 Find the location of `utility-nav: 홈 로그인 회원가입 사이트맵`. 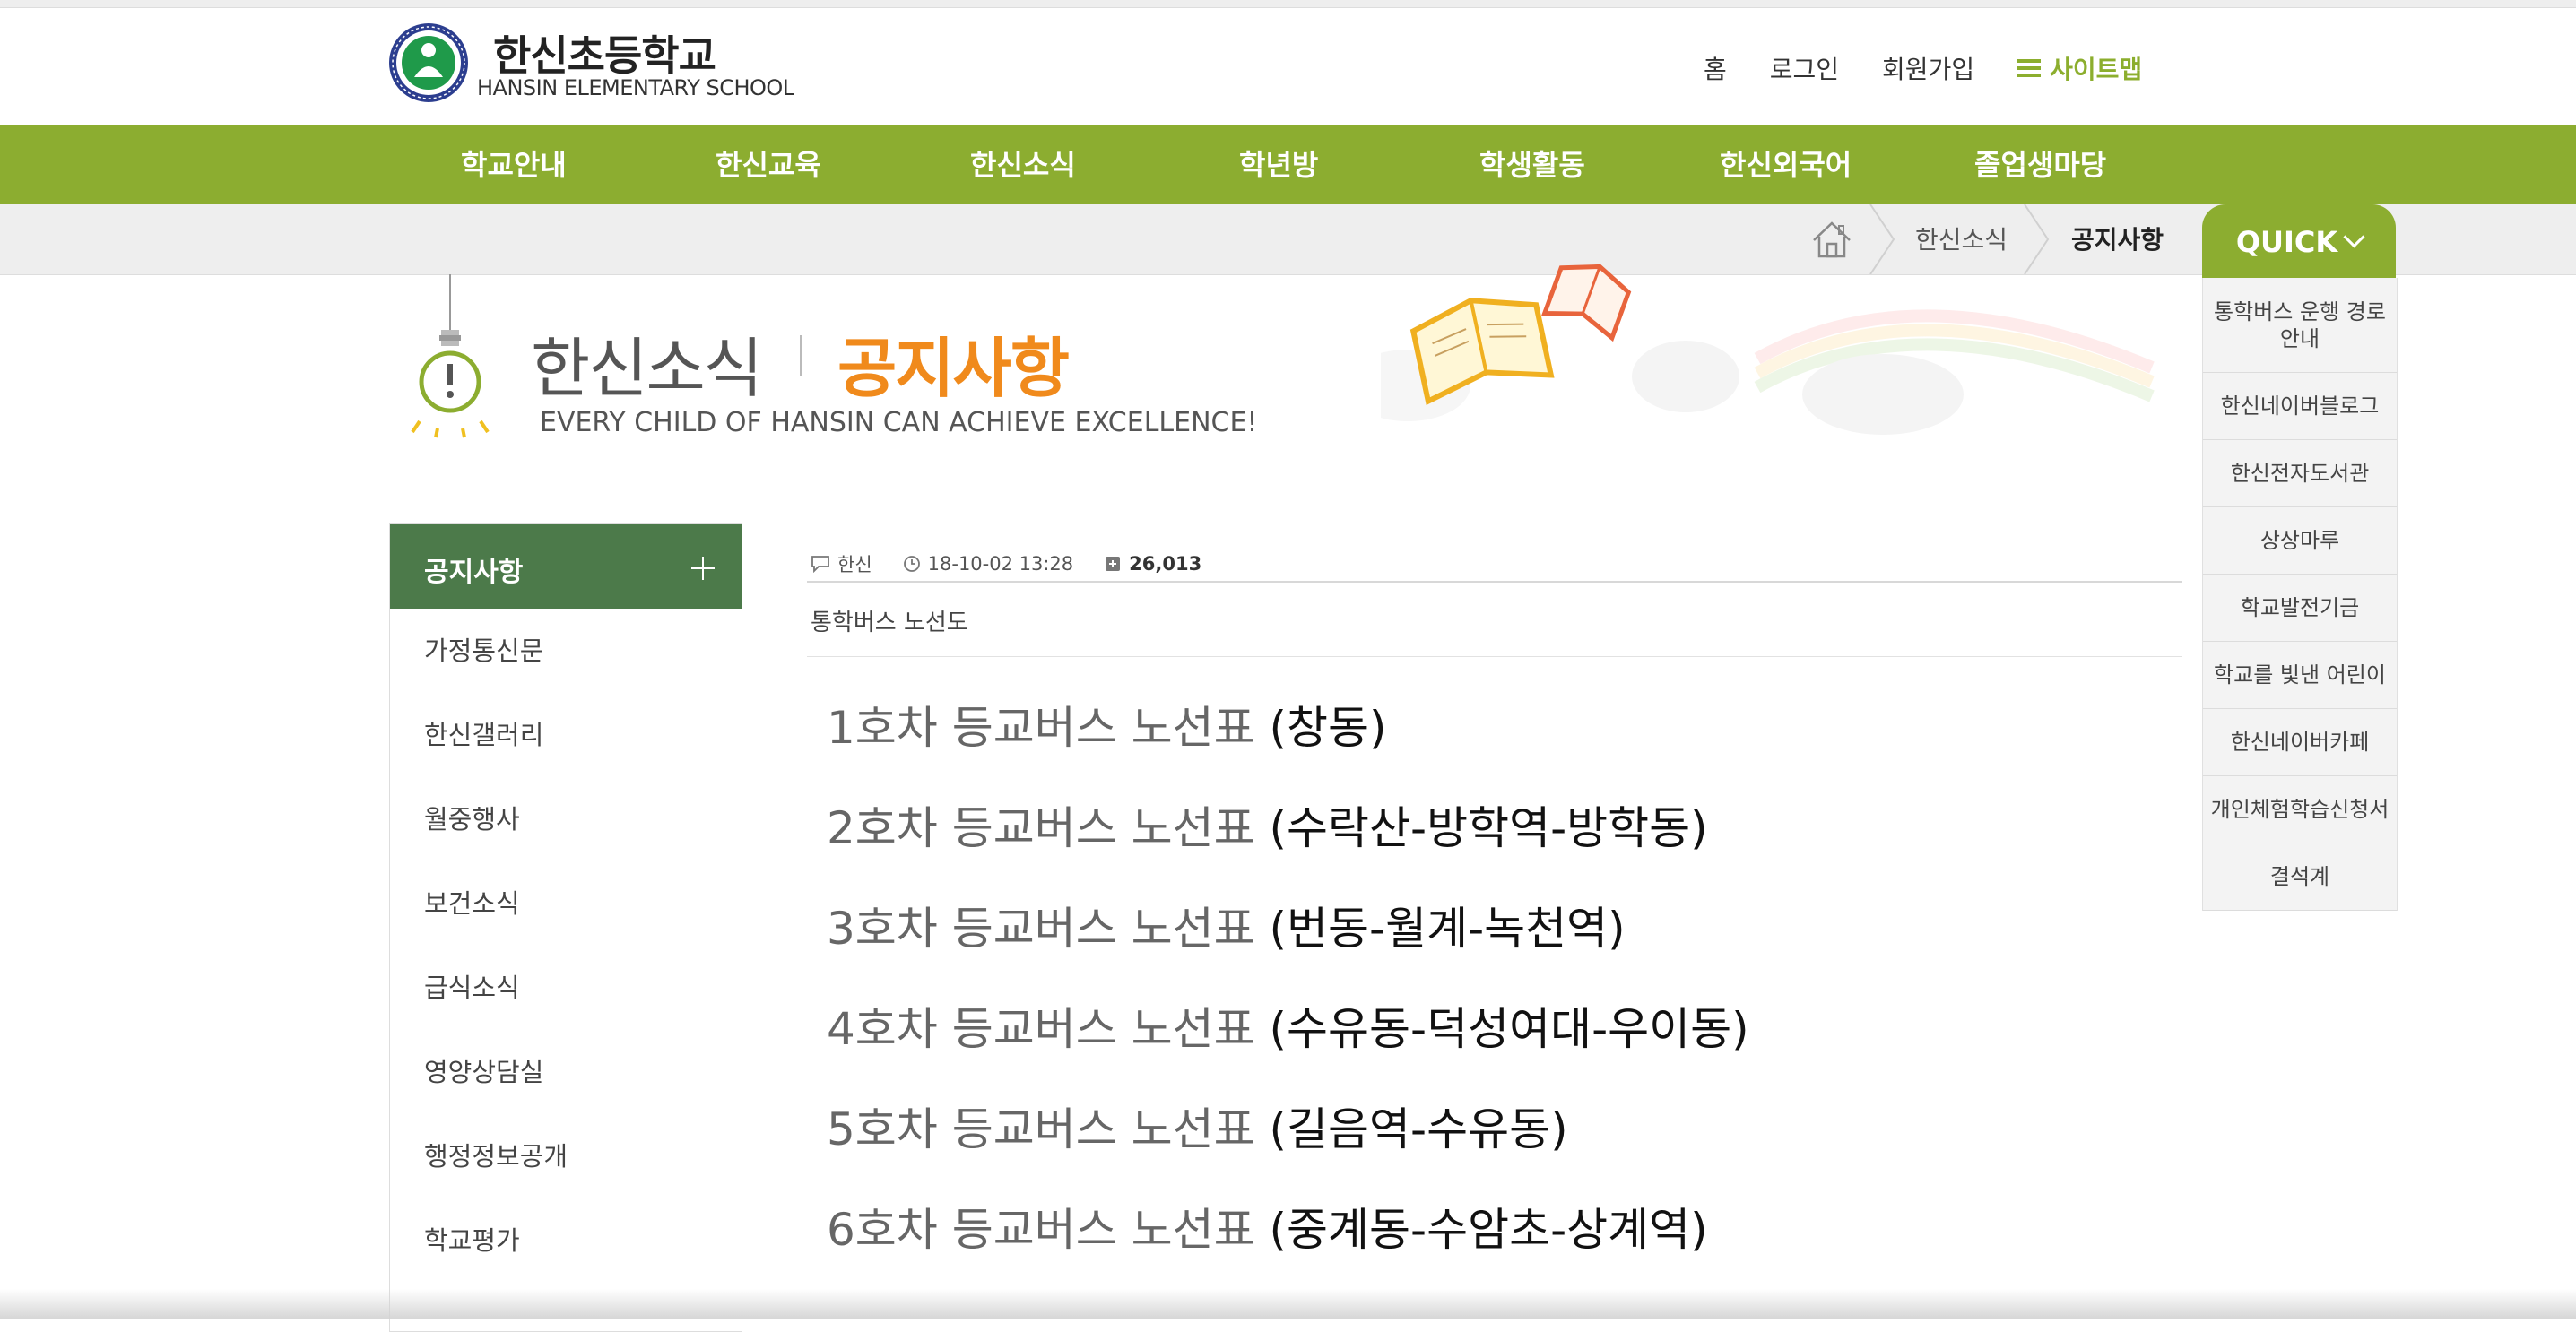

utility-nav: 홈 로그인 회원가입 사이트맵 is located at coordinates (1923, 68).